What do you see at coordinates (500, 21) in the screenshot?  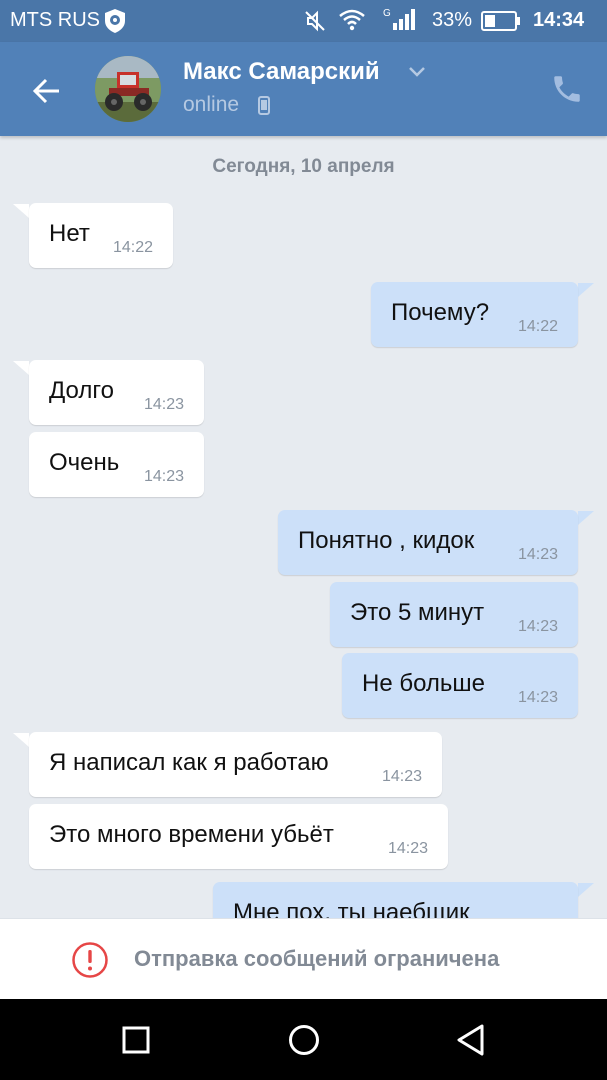 I see `battery-icon` at bounding box center [500, 21].